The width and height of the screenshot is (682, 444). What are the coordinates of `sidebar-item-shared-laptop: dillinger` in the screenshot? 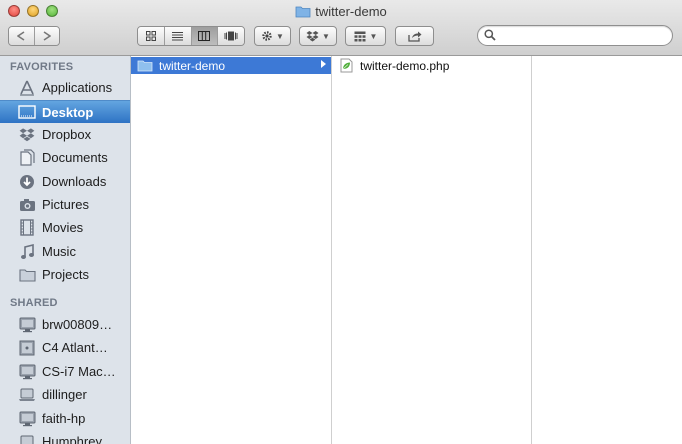 It's located at (65, 394).